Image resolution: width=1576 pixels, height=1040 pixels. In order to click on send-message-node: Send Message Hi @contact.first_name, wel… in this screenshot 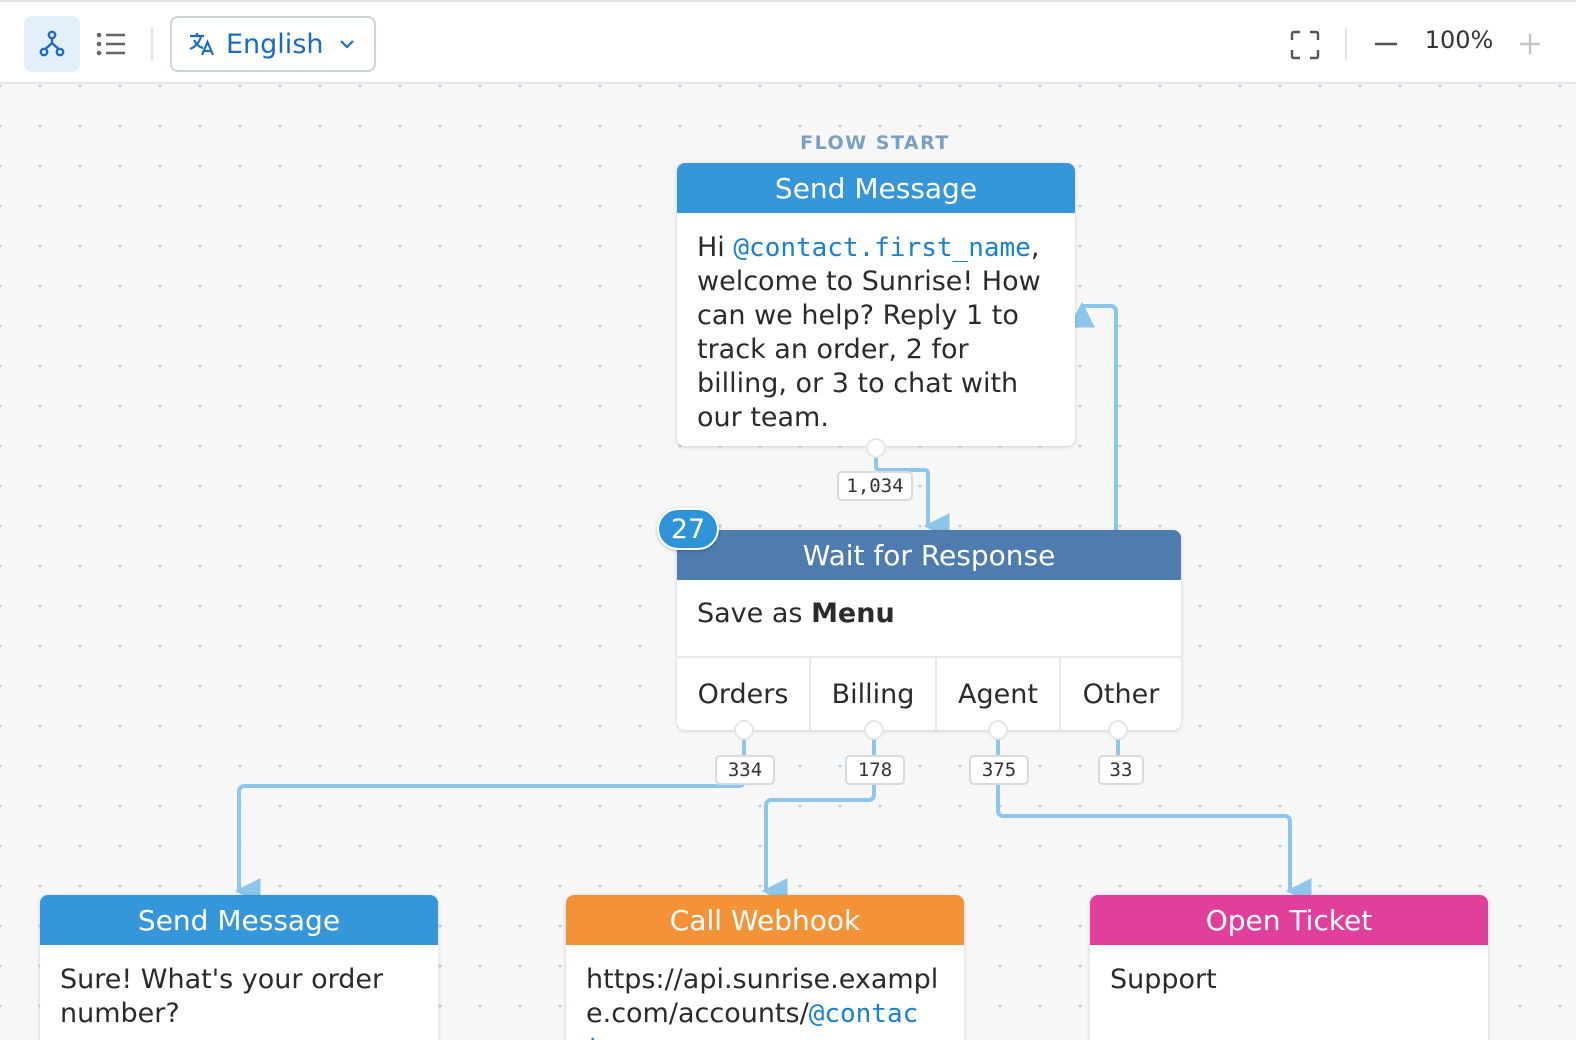, I will do `click(876, 304)`.